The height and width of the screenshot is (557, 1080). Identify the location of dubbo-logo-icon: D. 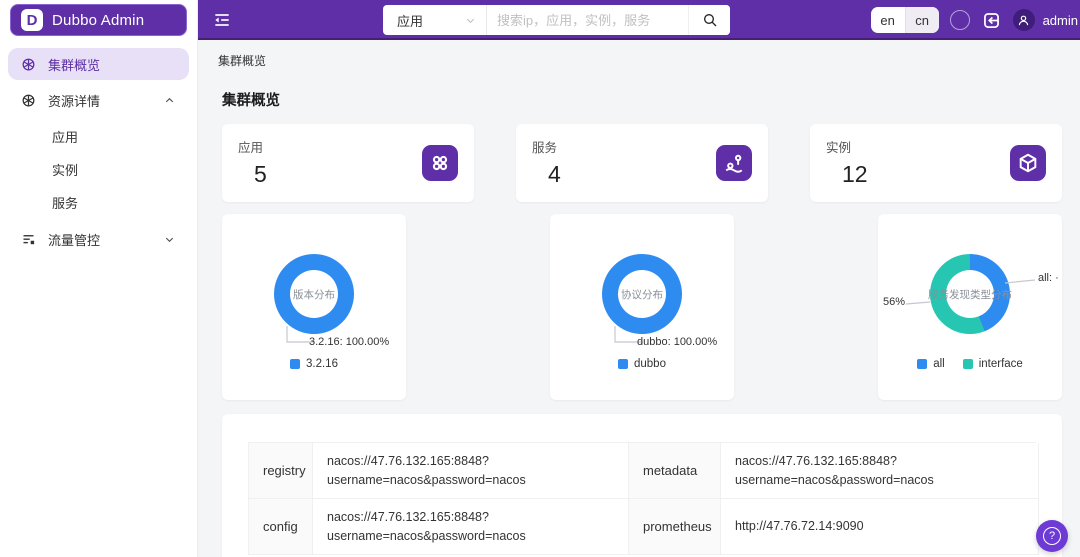
(32, 20).